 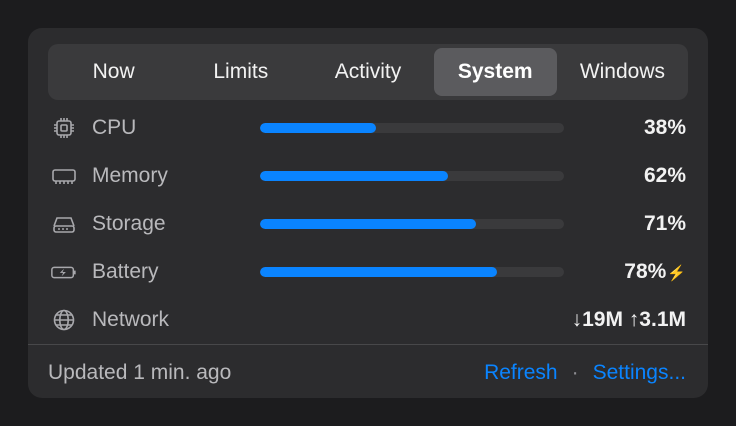 I want to click on last-updated-text: Updated 1 min. ago, so click(x=140, y=372).